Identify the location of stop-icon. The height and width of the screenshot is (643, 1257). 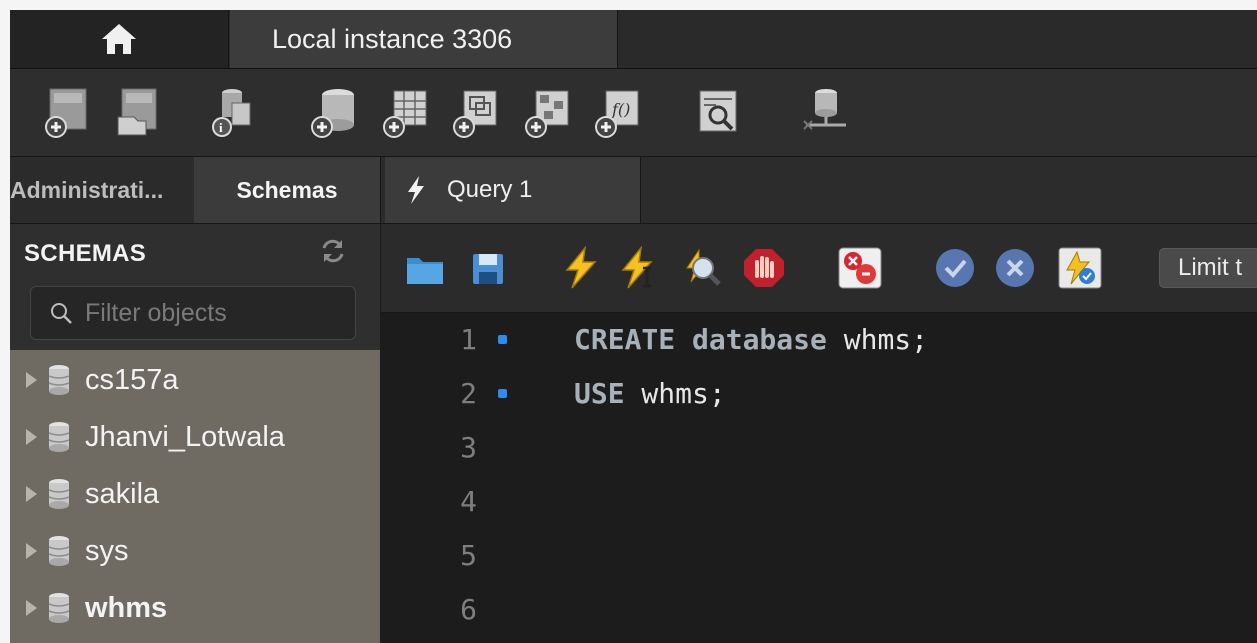
(764, 268).